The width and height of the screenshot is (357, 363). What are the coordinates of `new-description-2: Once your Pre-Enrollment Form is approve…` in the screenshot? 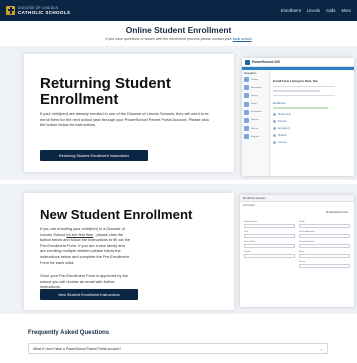 It's located at (84, 281).